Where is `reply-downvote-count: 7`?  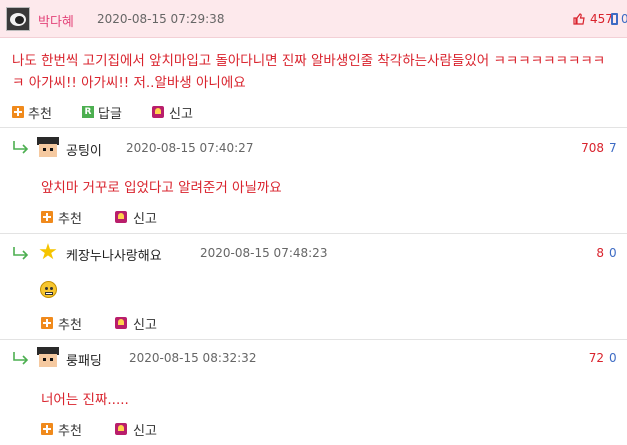 reply-downvote-count: 7 is located at coordinates (613, 148).